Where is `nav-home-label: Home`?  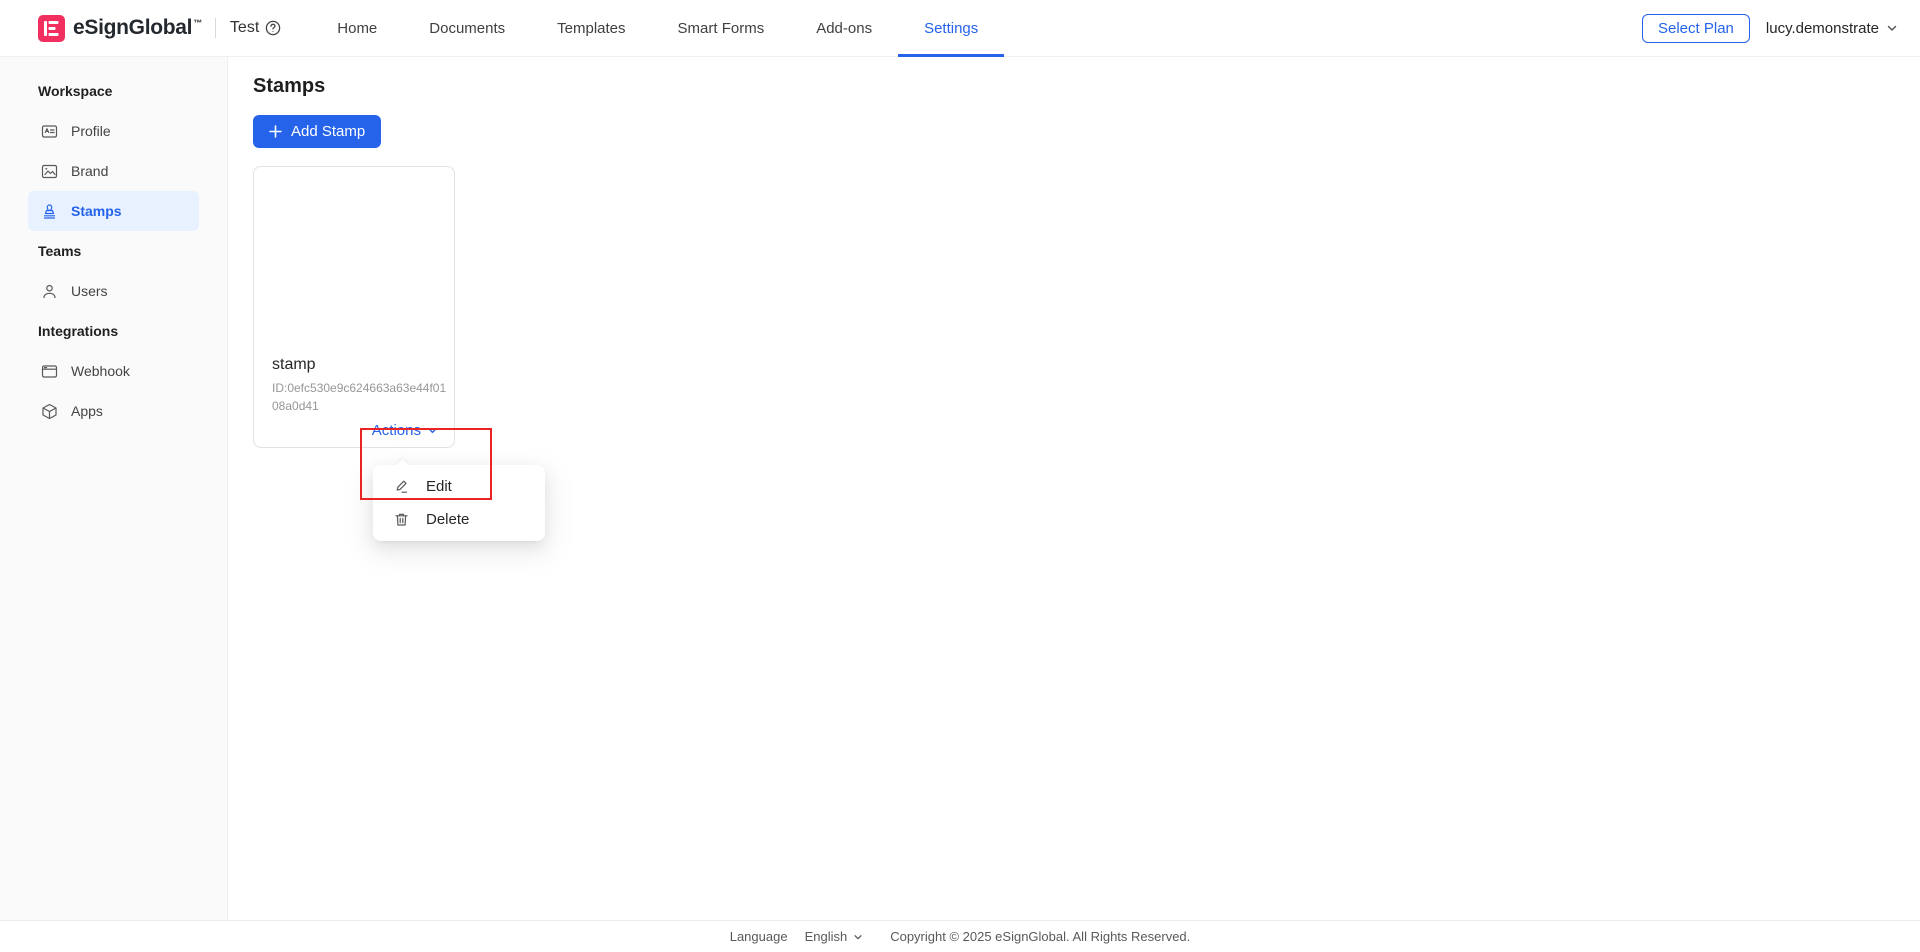
nav-home-label: Home is located at coordinates (357, 28).